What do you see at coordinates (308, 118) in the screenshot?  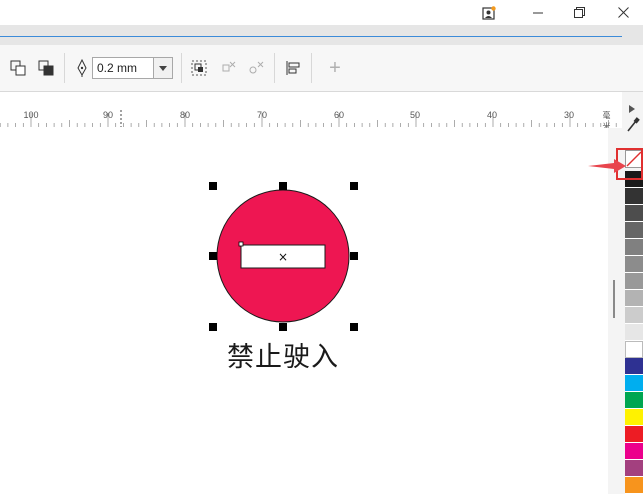 I see `ruler-ticks` at bounding box center [308, 118].